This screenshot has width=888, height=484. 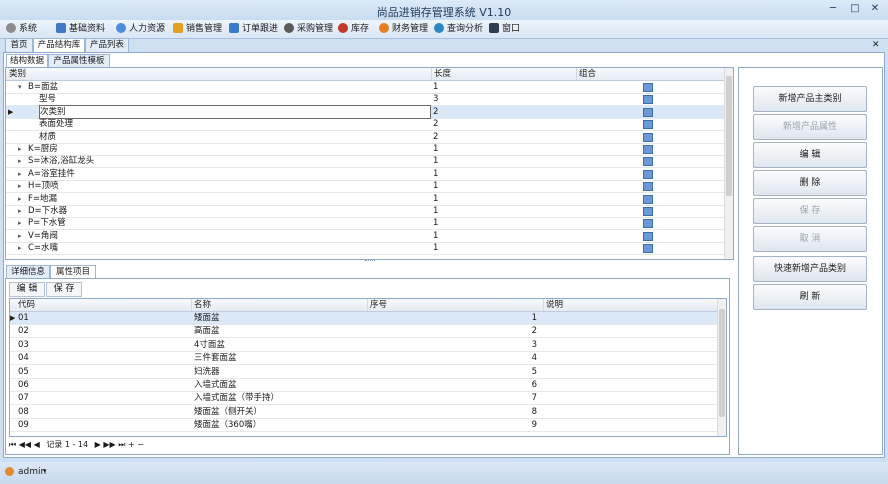 I want to click on edit-button: 编 辑, so click(x=810, y=155).